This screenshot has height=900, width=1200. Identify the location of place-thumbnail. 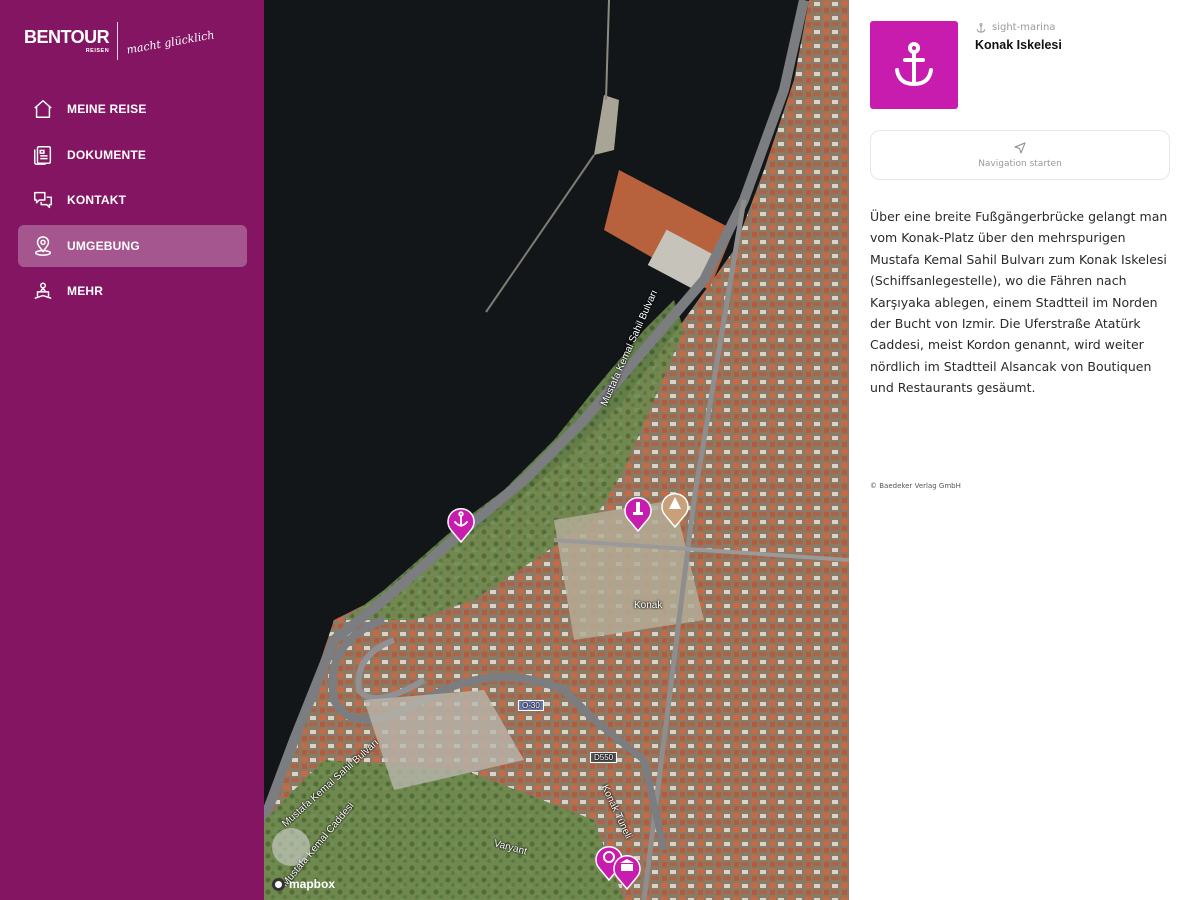
(914, 65).